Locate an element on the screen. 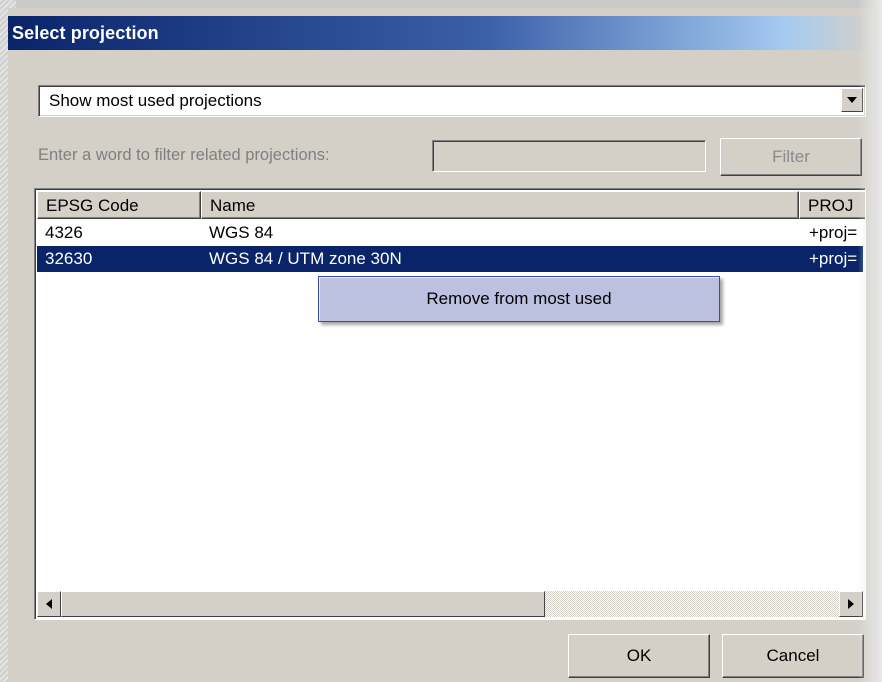 This screenshot has height=682, width=882. table-row: 4326 WGS 84 +proj= is located at coordinates (450, 233).